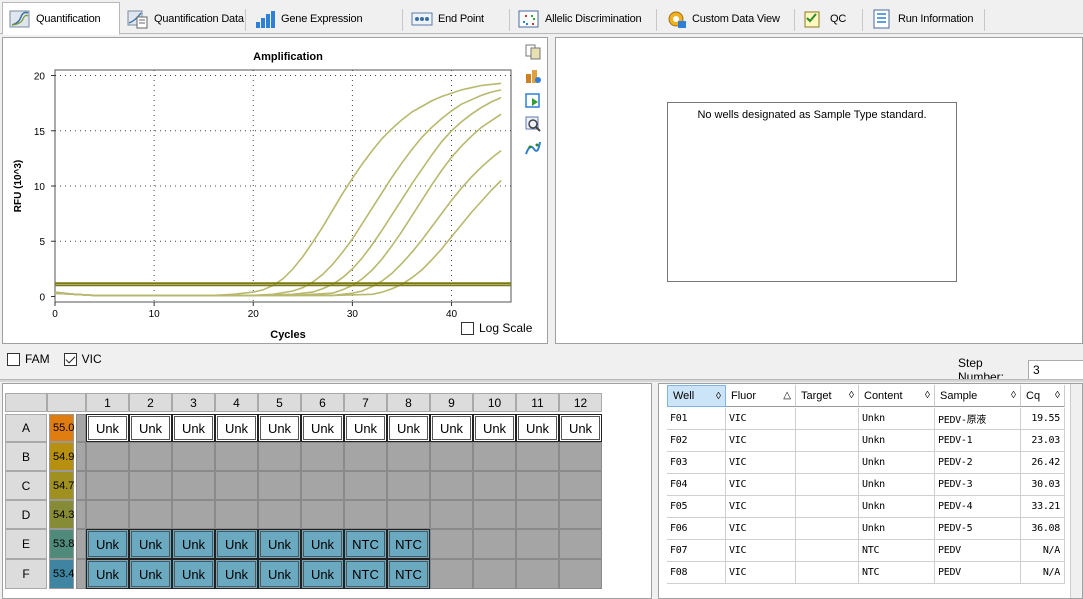 This screenshot has height=599, width=1083. Describe the element at coordinates (541, 380) in the screenshot. I see `panel-splitter` at that location.